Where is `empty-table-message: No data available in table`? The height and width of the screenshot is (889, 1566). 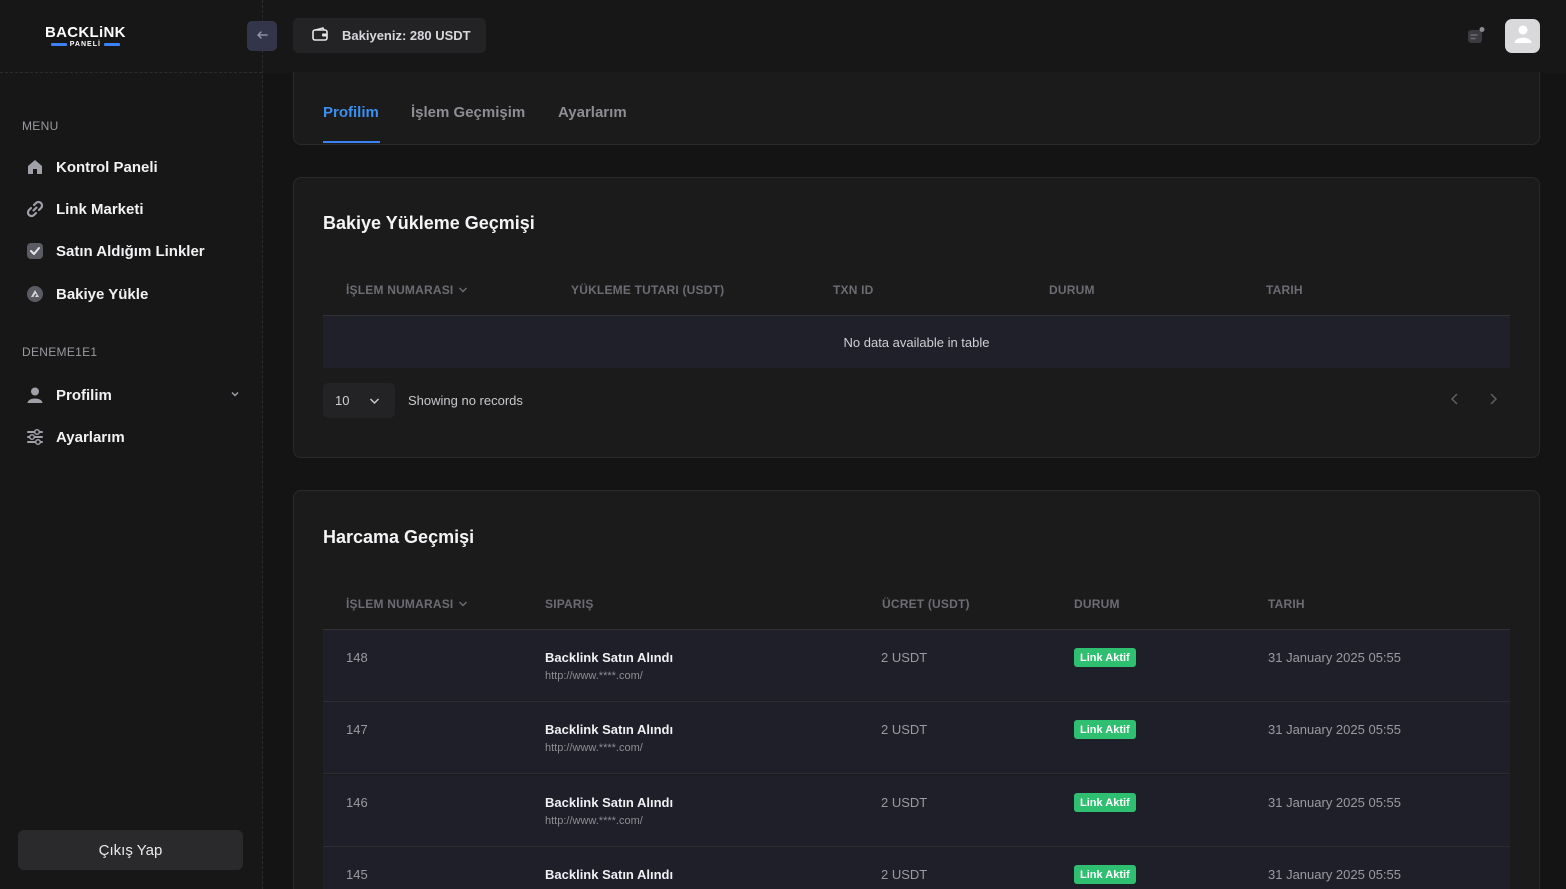 empty-table-message: No data available in table is located at coordinates (916, 342).